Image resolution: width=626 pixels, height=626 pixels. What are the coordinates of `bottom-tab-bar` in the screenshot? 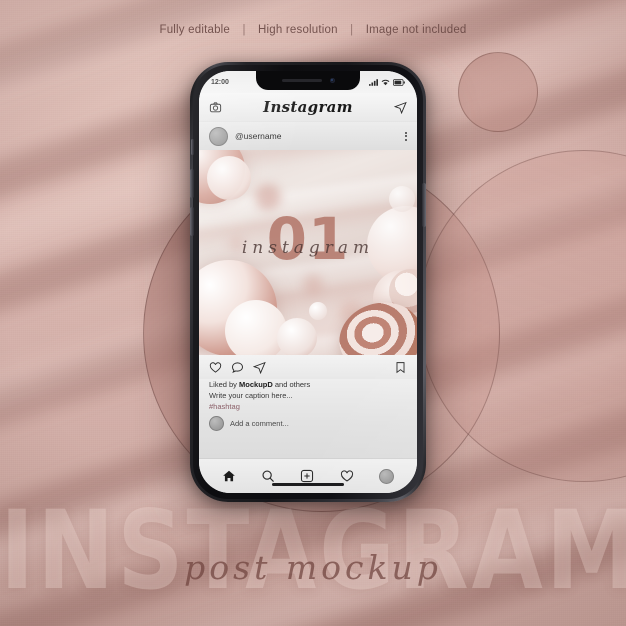 It's located at (308, 475).